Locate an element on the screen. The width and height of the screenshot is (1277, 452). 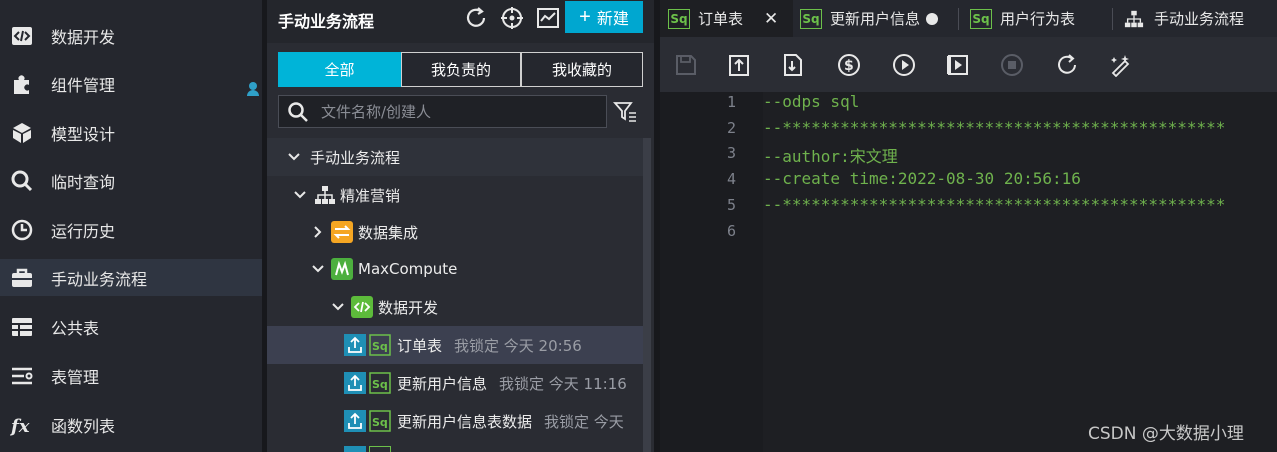
filter-icon is located at coordinates (625, 111).